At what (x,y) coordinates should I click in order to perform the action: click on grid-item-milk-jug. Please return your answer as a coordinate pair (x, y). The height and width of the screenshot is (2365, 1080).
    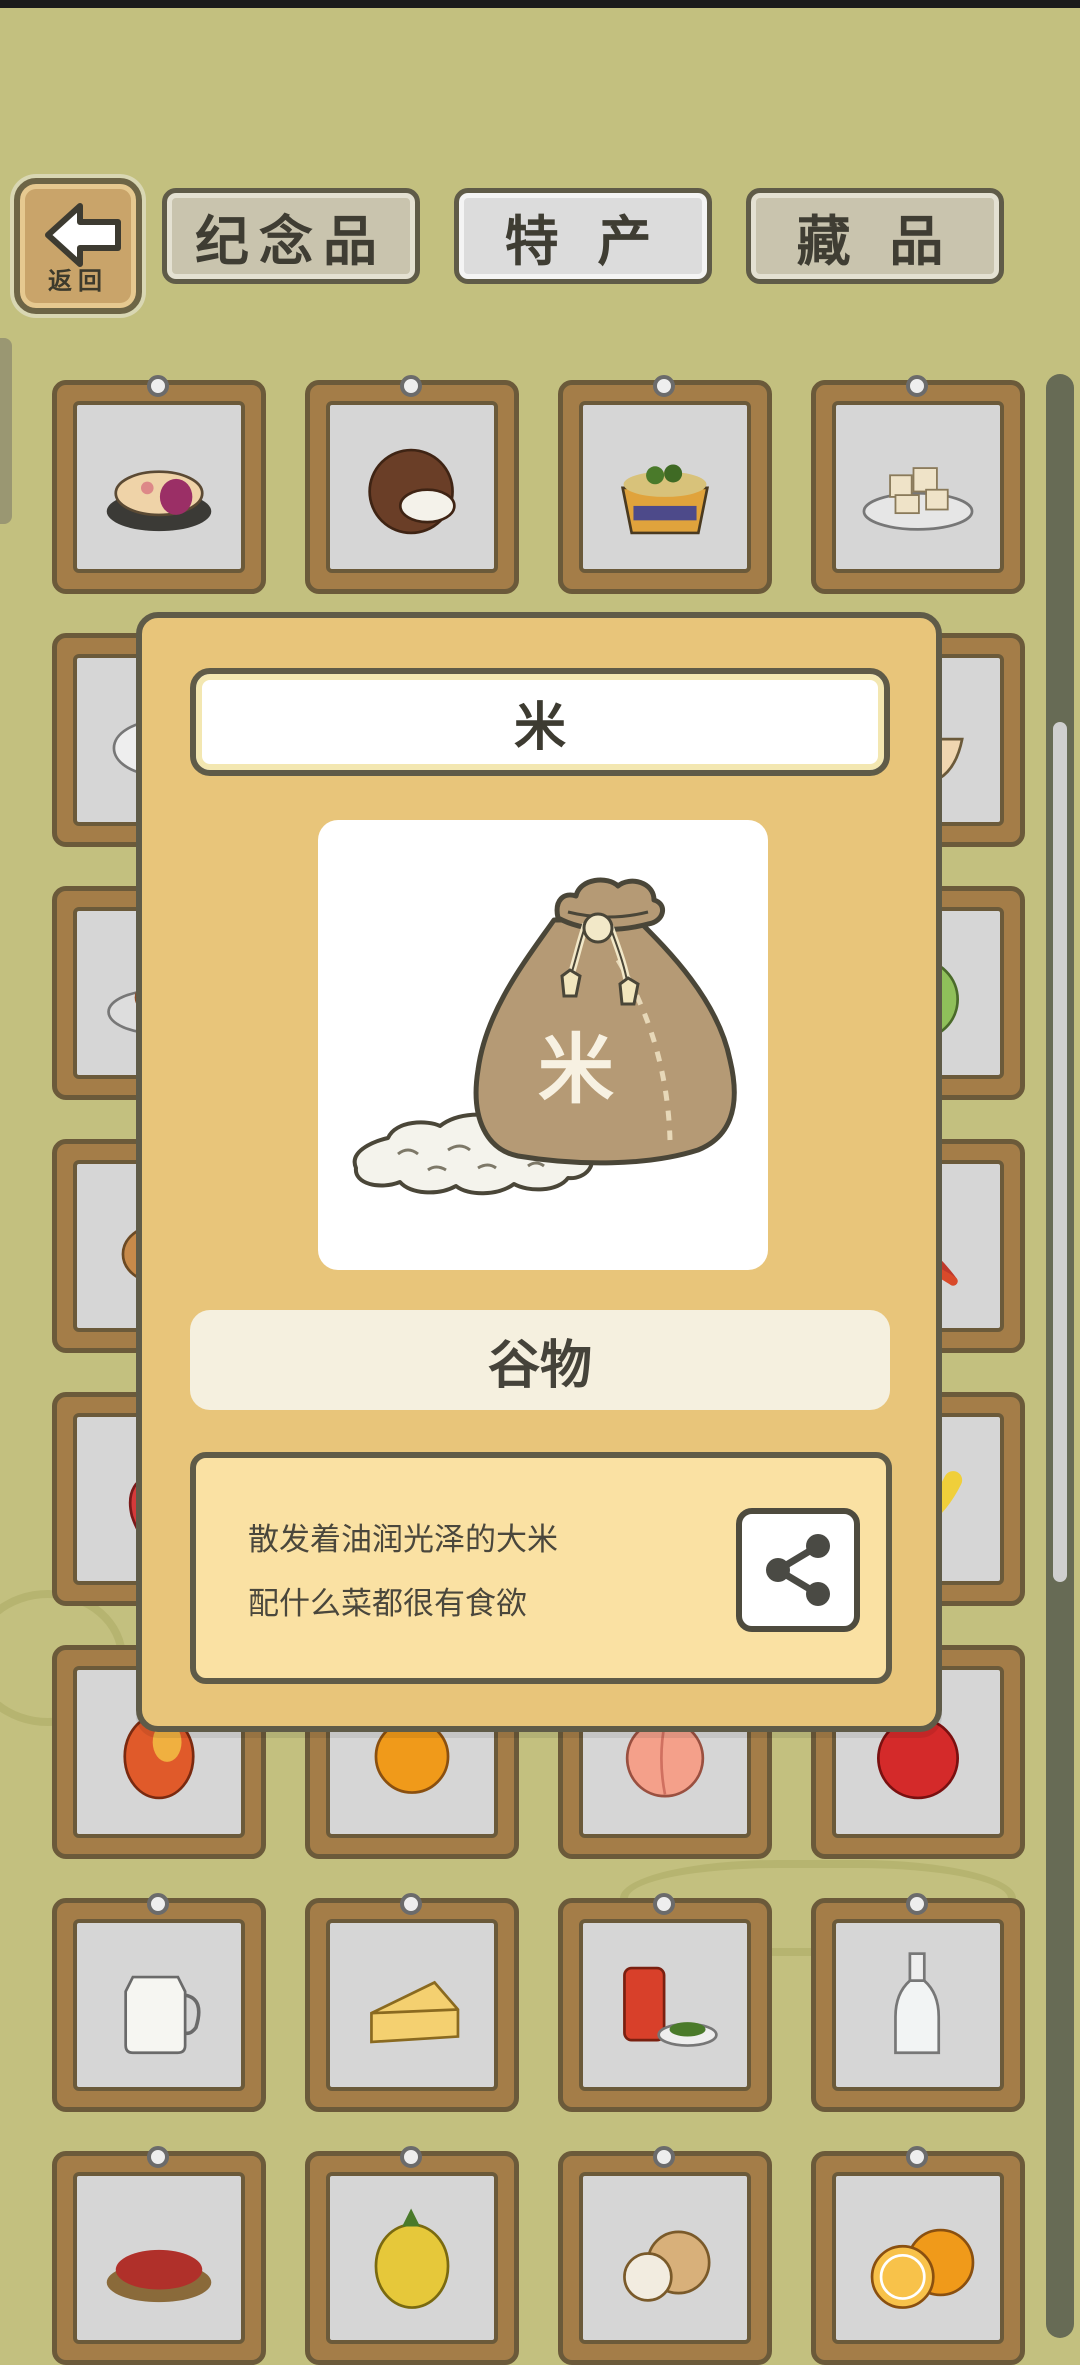
    Looking at the image, I should click on (159, 2002).